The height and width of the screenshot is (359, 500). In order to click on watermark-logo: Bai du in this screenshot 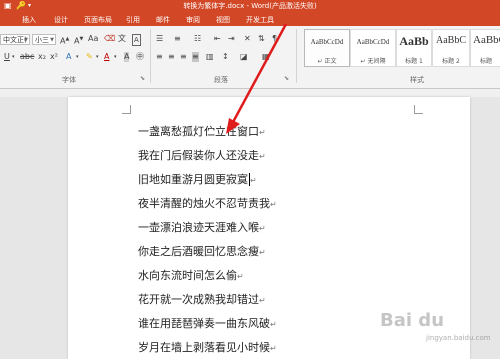, I will do `click(412, 320)`.